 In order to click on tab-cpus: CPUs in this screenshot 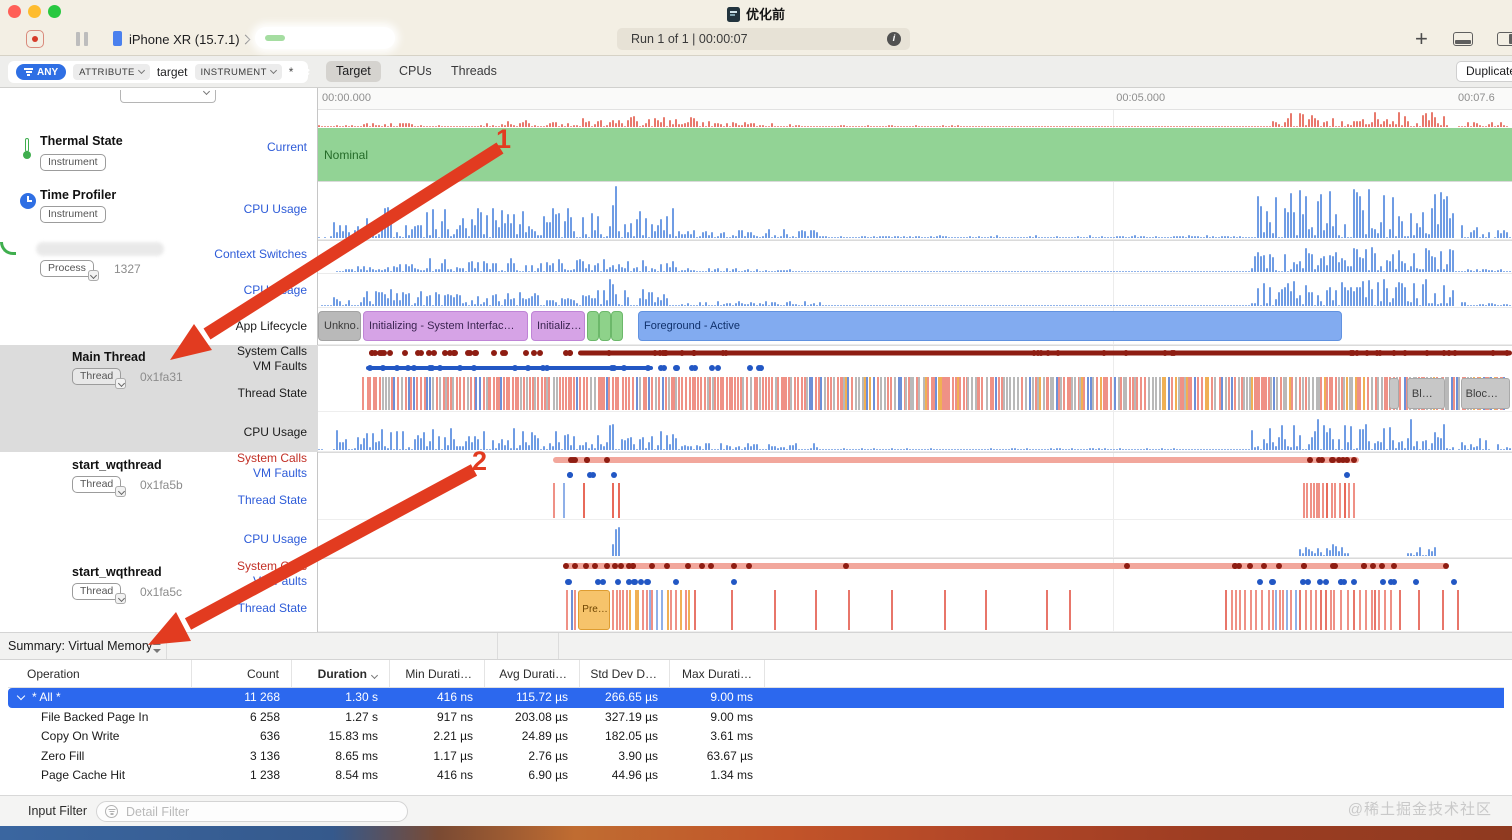, I will do `click(415, 71)`.